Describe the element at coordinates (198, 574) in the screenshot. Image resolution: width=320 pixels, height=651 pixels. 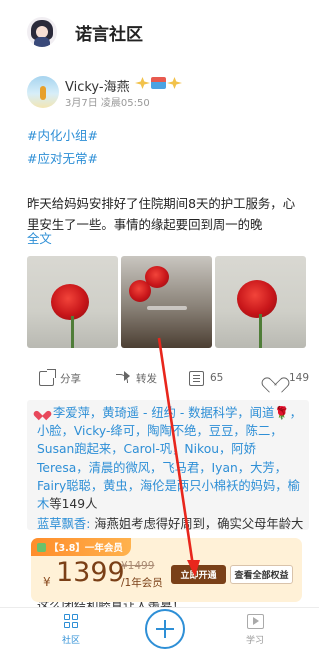
I see `activate-now-button: 立即开通` at that location.